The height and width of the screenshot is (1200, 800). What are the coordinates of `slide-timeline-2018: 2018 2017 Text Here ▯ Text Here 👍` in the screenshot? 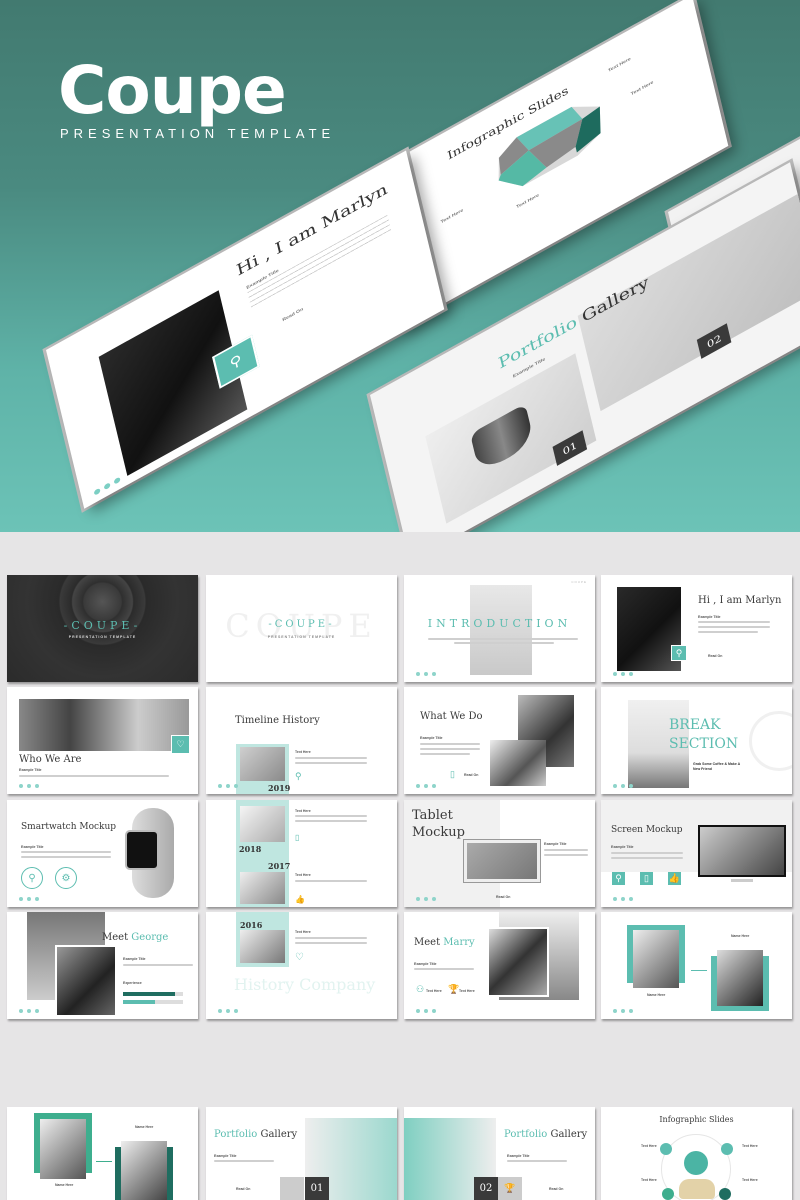 It's located at (301, 853).